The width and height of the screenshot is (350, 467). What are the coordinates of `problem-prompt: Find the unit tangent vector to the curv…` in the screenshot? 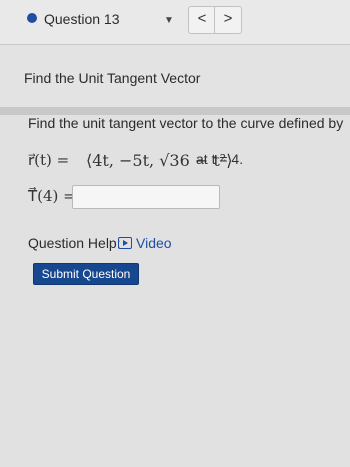 It's located at (186, 123).